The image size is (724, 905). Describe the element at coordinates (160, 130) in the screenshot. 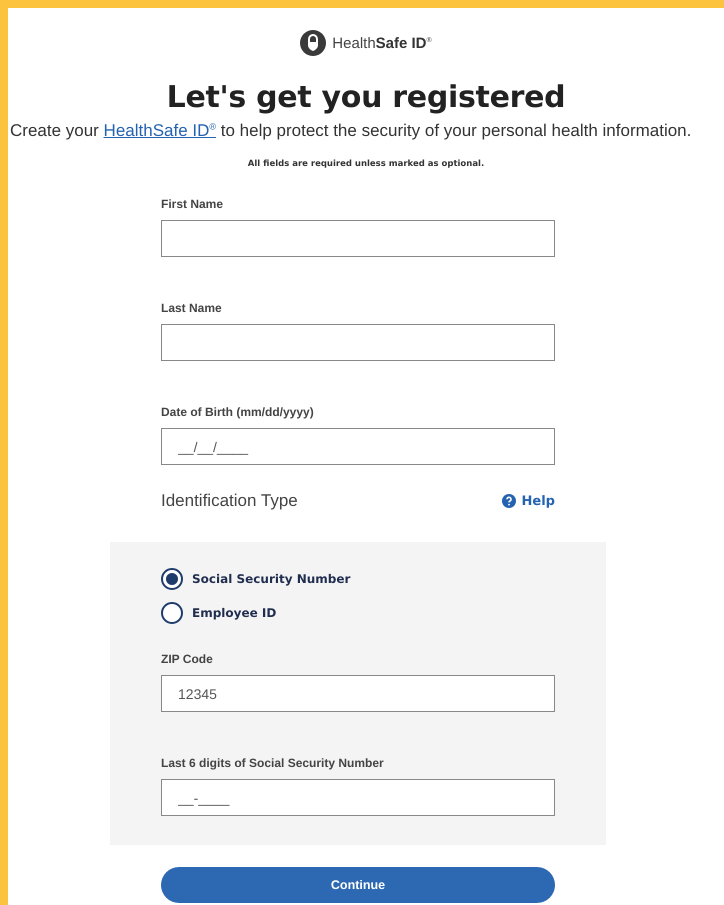

I see `healthsafe-link: HealthSafe ID$^{®}$` at that location.